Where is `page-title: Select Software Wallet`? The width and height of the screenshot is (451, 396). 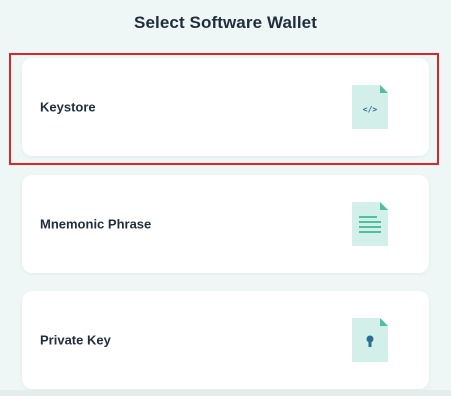
page-title: Select Software Wallet is located at coordinates (225, 22).